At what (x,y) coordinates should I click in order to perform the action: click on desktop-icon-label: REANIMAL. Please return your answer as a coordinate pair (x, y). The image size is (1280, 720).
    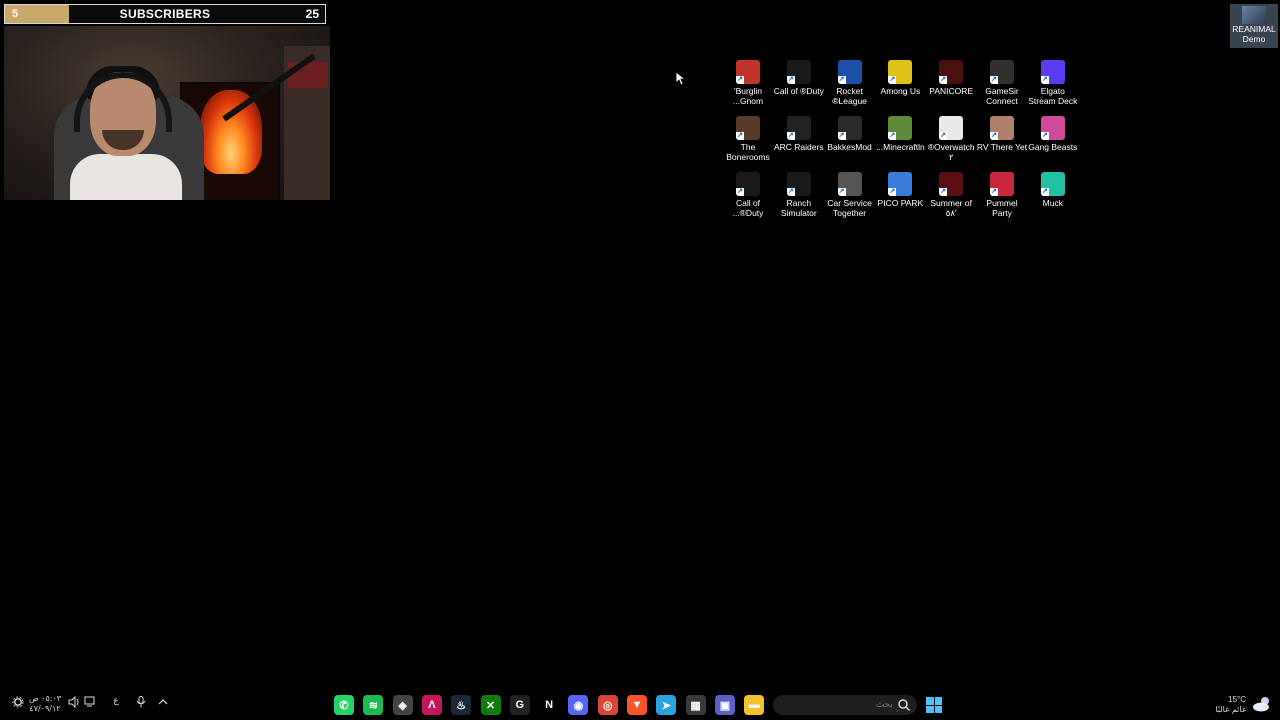
    Looking at the image, I should click on (1254, 29).